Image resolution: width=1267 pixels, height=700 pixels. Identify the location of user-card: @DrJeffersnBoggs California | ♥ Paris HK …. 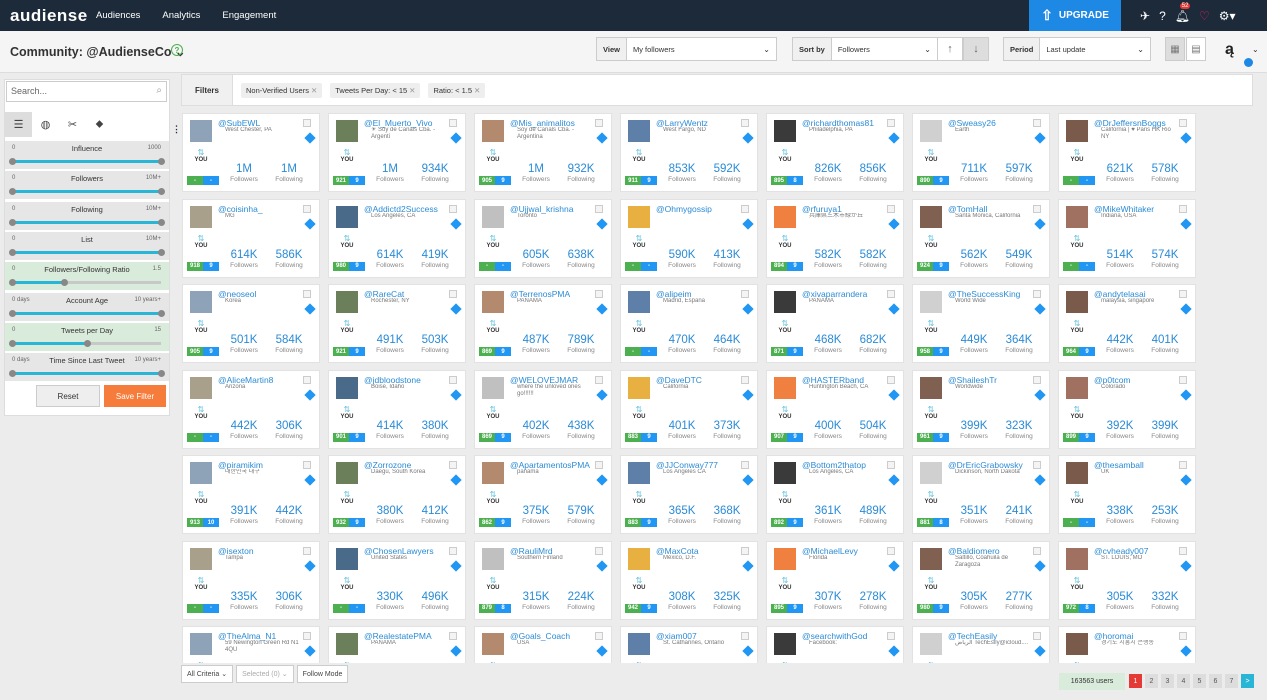
(1127, 152).